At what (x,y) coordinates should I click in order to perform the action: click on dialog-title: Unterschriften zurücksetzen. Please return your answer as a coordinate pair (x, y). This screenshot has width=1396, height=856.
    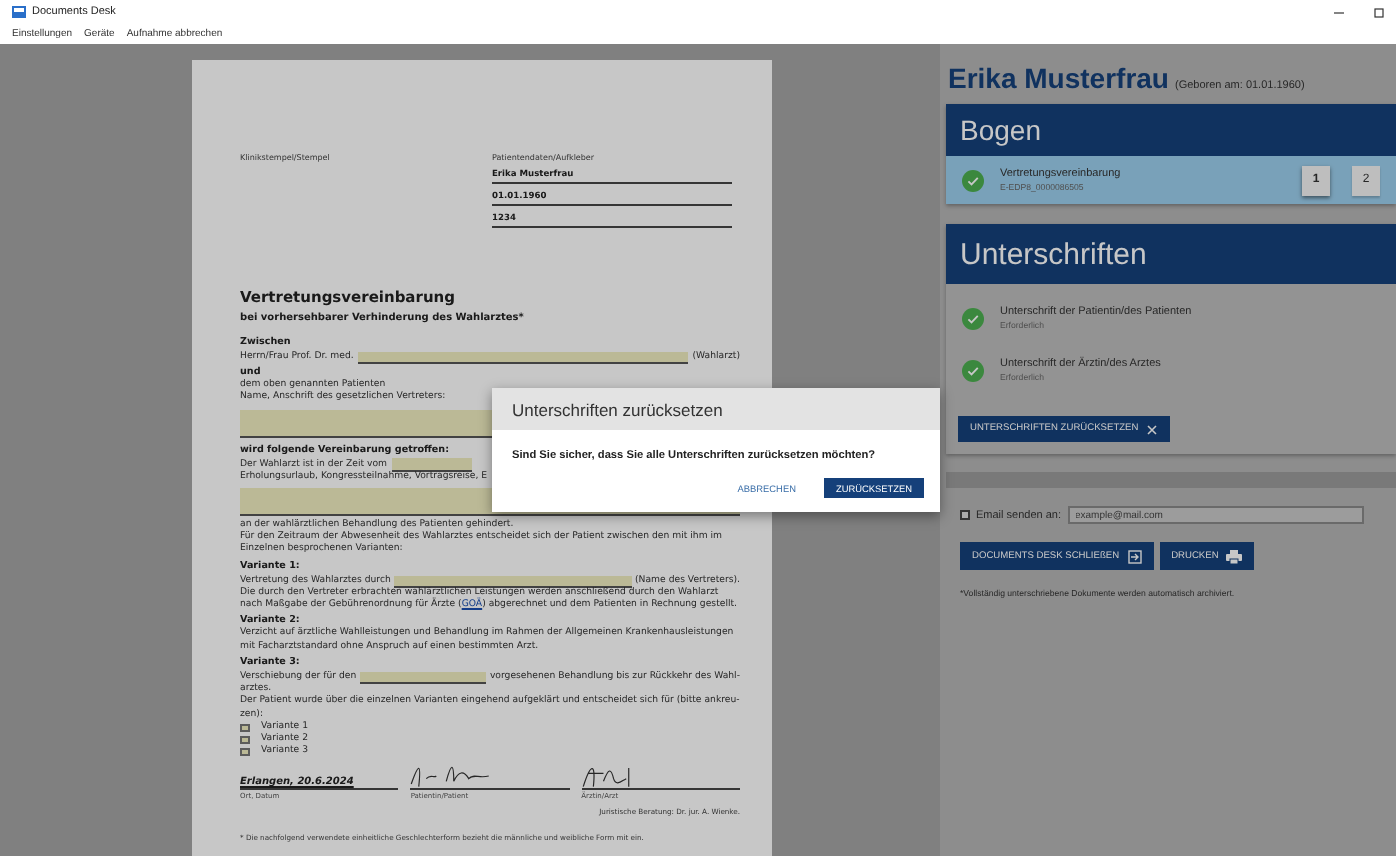
    Looking at the image, I should click on (716, 409).